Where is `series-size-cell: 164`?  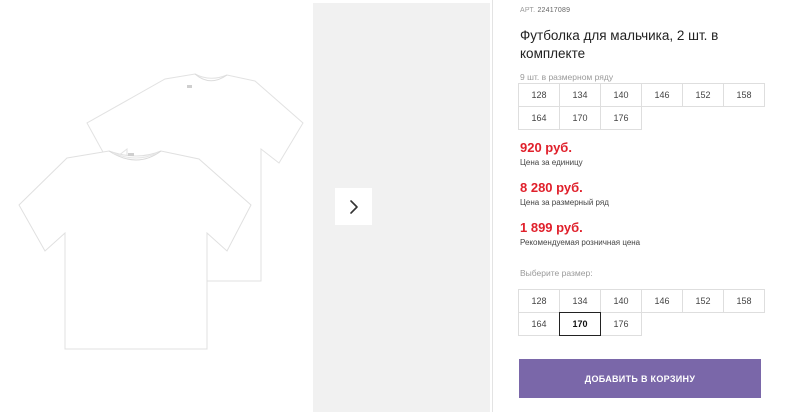
series-size-cell: 164 is located at coordinates (539, 118).